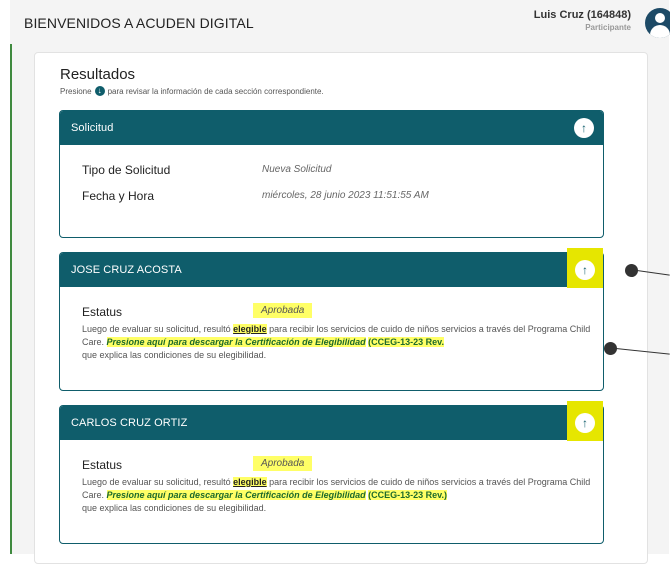 The height and width of the screenshot is (564, 670). Describe the element at coordinates (76, 91) in the screenshot. I see `hint-text-before: Presione` at that location.